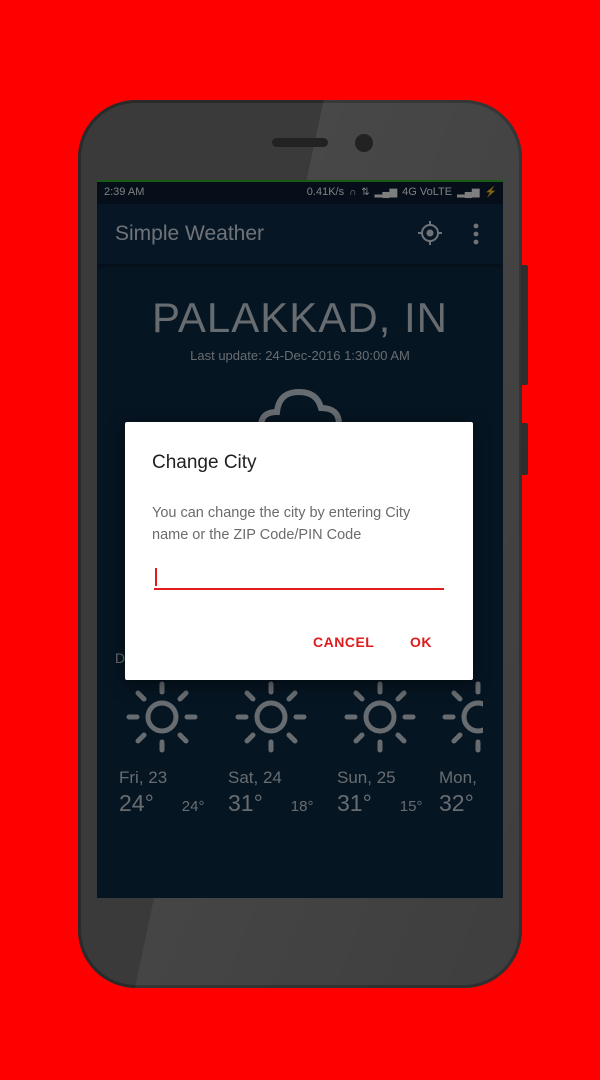  What do you see at coordinates (300, 142) in the screenshot?
I see `phone-speaker` at bounding box center [300, 142].